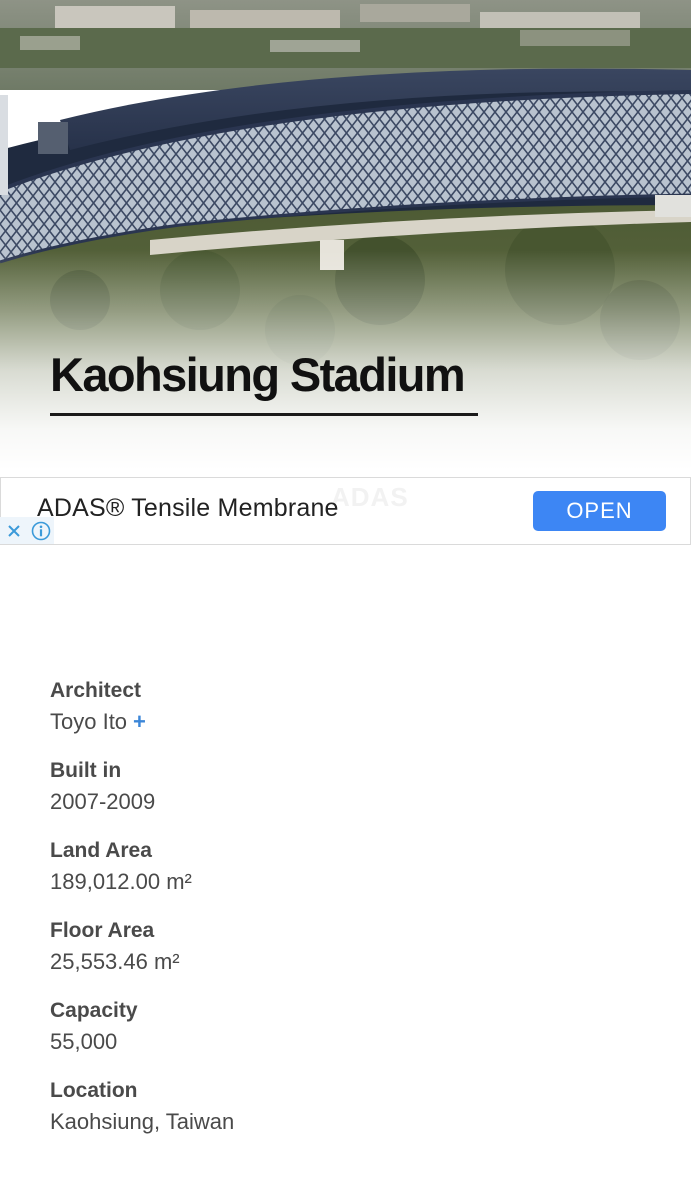 The height and width of the screenshot is (1200, 691). I want to click on detail-label: Location, so click(94, 1090).